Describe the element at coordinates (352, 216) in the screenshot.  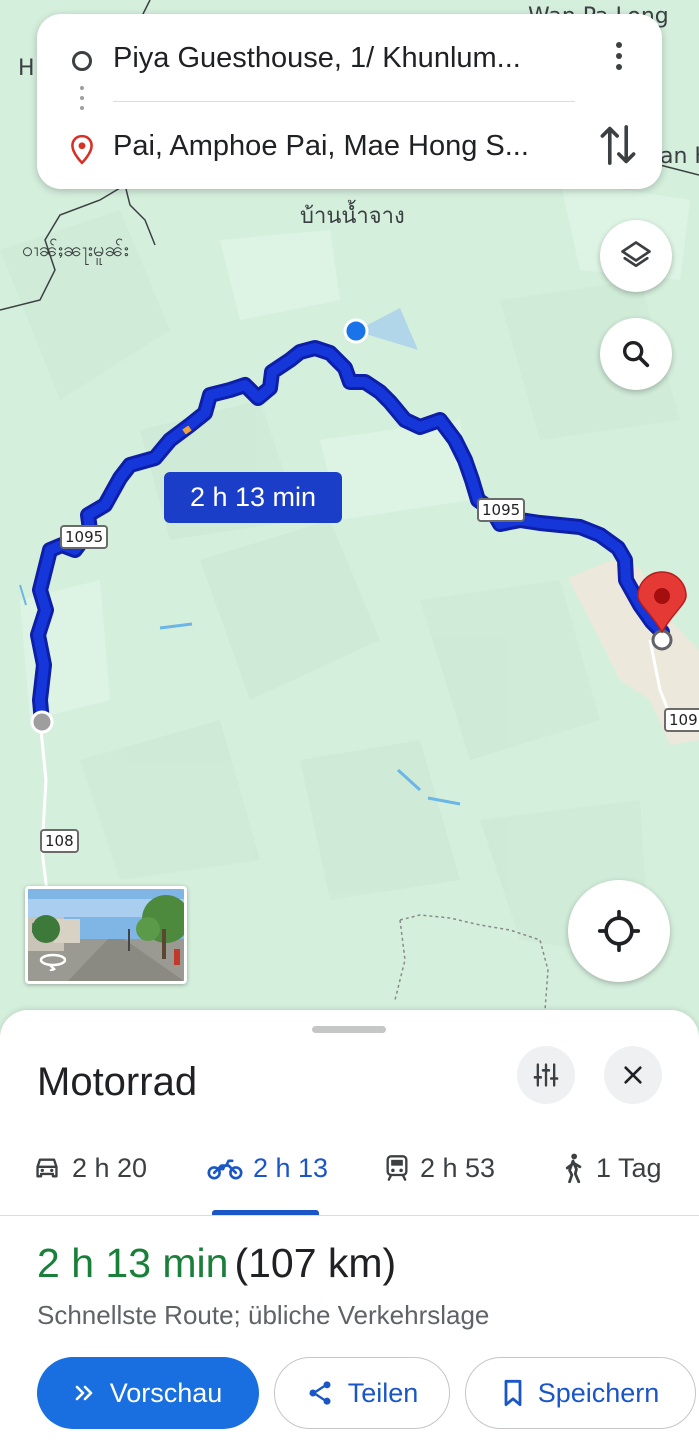
I see `map-label-thai-village: บ้านน้ำจาง` at that location.